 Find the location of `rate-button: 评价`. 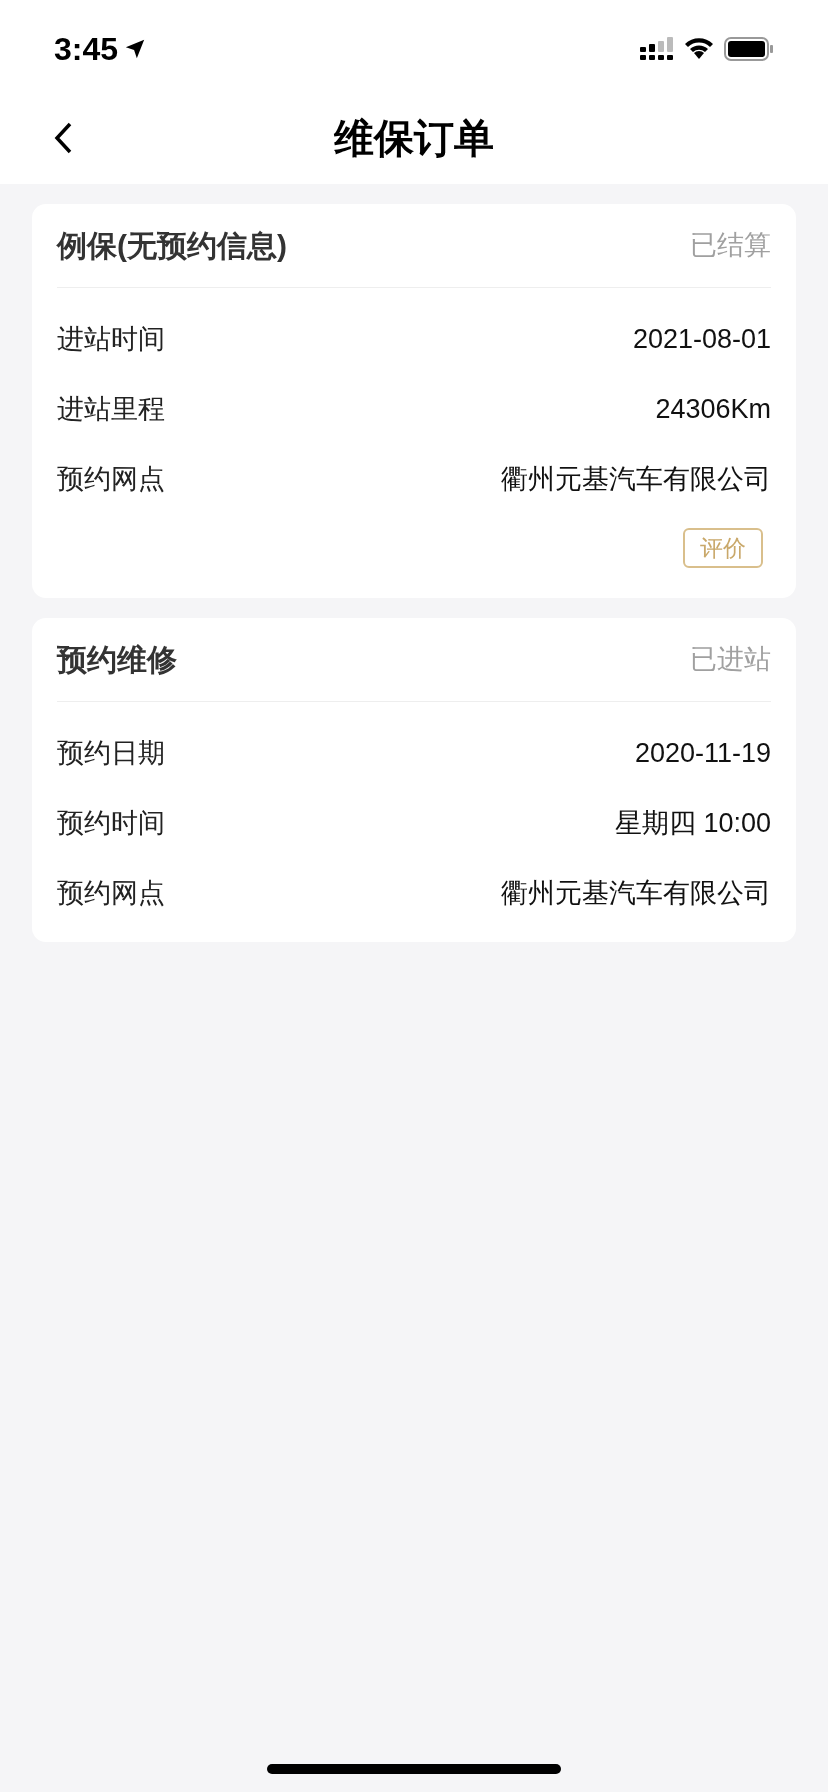

rate-button: 评价 is located at coordinates (723, 548).